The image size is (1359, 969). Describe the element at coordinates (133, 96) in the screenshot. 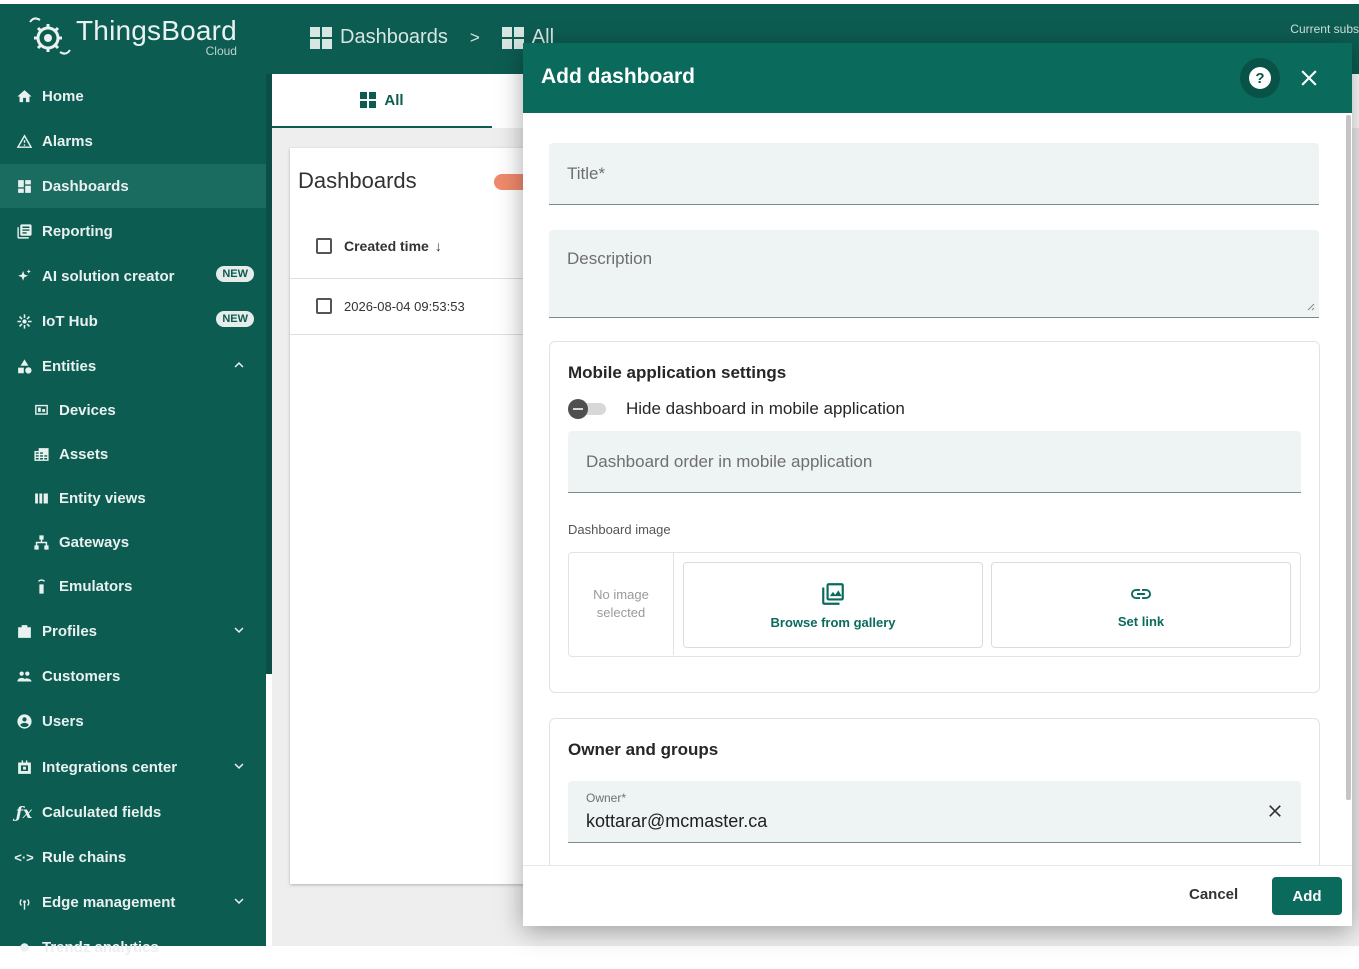

I see `sidebar-item-home: Home` at that location.